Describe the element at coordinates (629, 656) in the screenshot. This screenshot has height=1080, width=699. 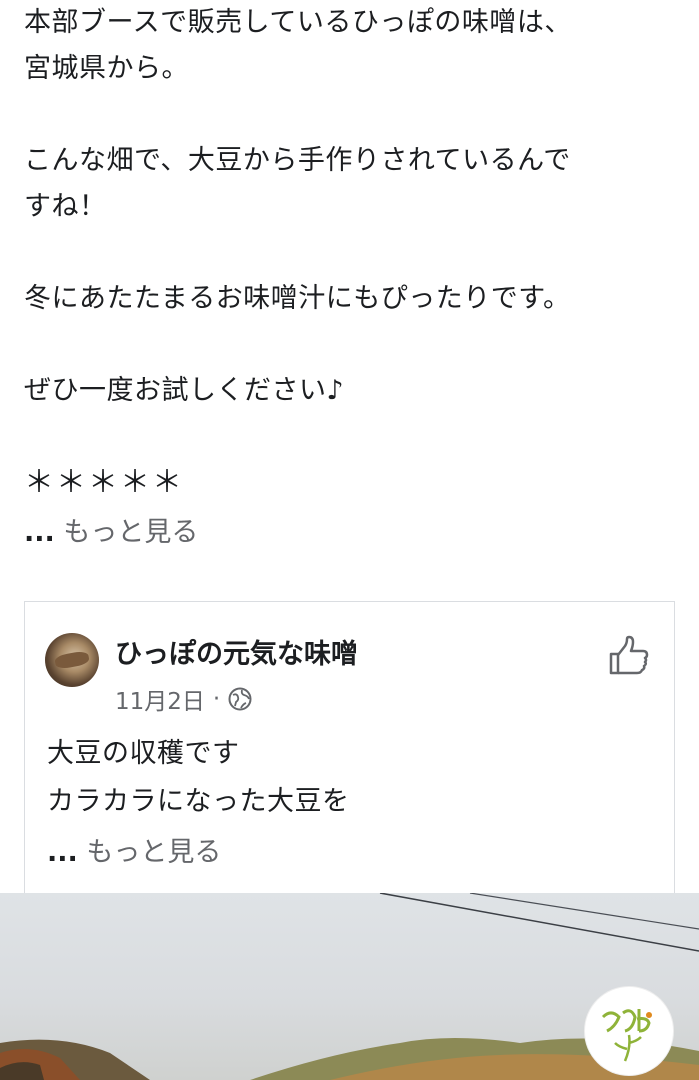
I see `thumbs-up-icon` at that location.